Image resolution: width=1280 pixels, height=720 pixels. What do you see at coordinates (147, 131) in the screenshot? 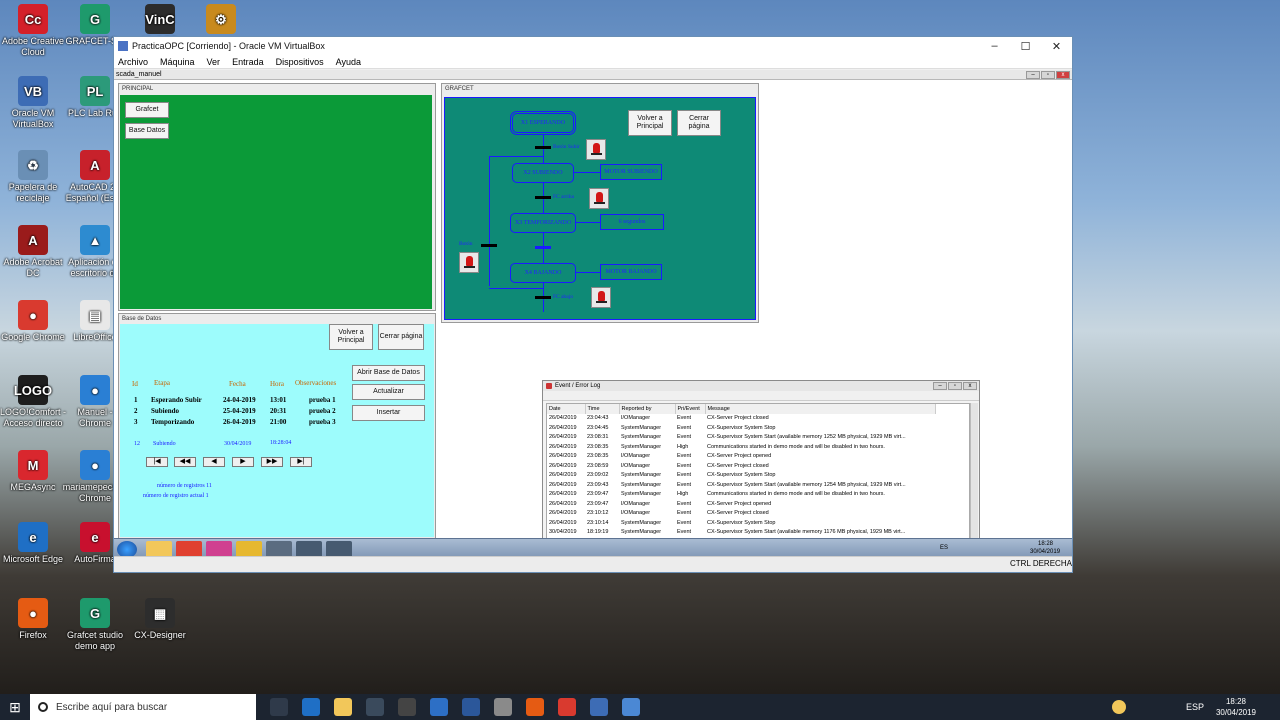
I see `base-datos-button: Base Datos` at bounding box center [147, 131].